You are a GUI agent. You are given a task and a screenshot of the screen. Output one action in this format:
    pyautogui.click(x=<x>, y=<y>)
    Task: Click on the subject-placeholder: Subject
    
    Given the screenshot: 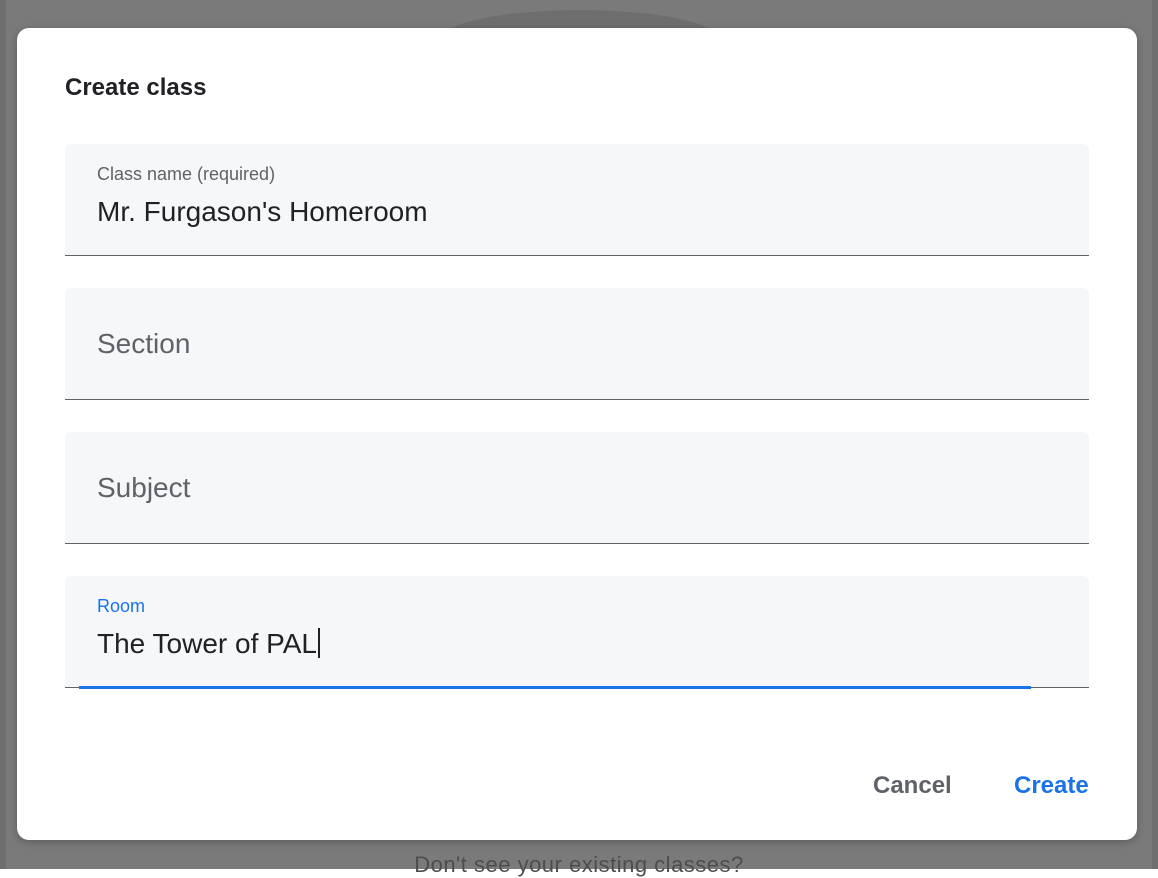 What is the action you would take?
    pyautogui.click(x=143, y=488)
    